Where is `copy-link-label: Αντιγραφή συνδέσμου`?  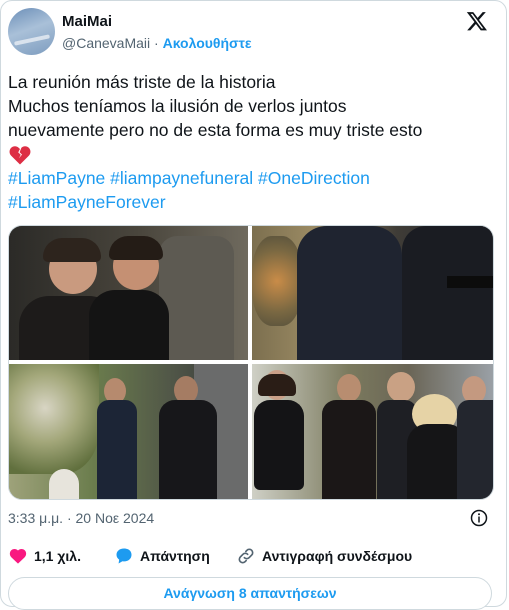 copy-link-label: Αντιγραφή συνδέσμου is located at coordinates (337, 556).